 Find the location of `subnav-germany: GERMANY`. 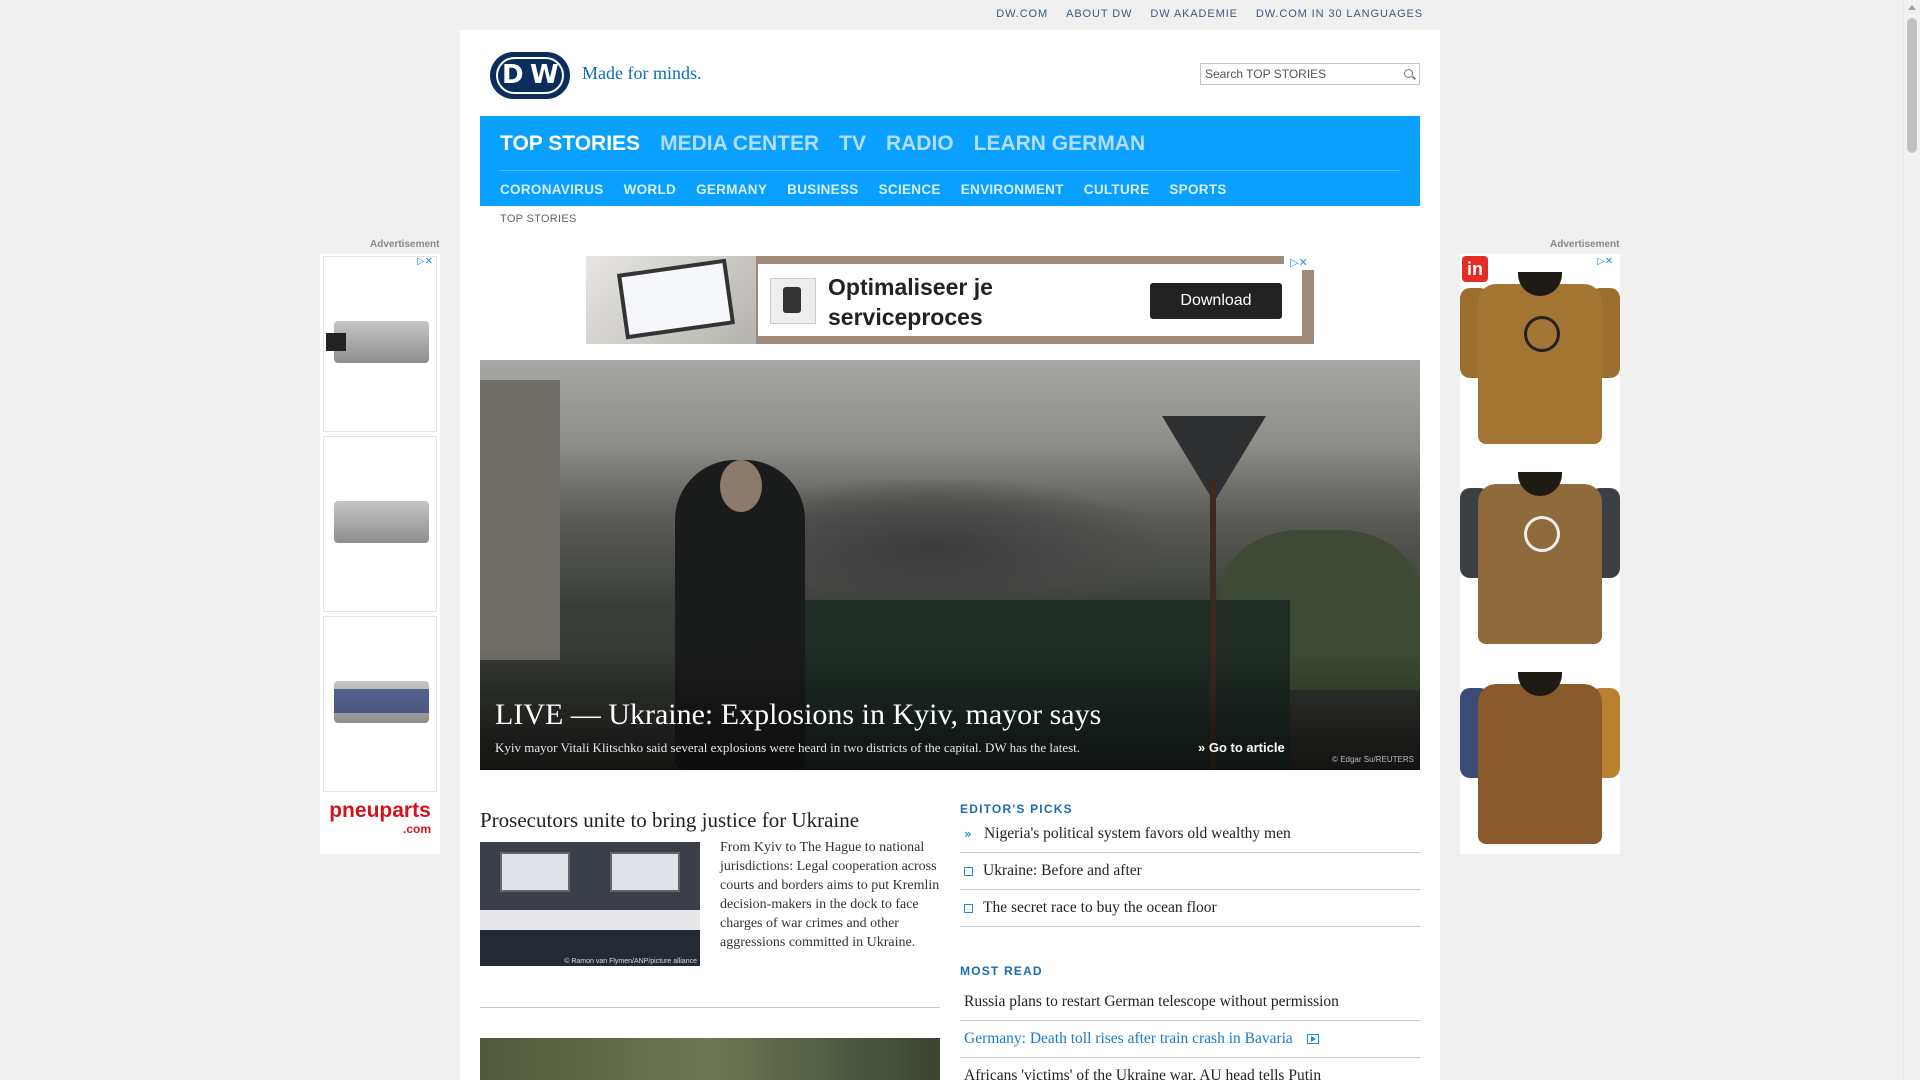

subnav-germany: GERMANY is located at coordinates (731, 189).